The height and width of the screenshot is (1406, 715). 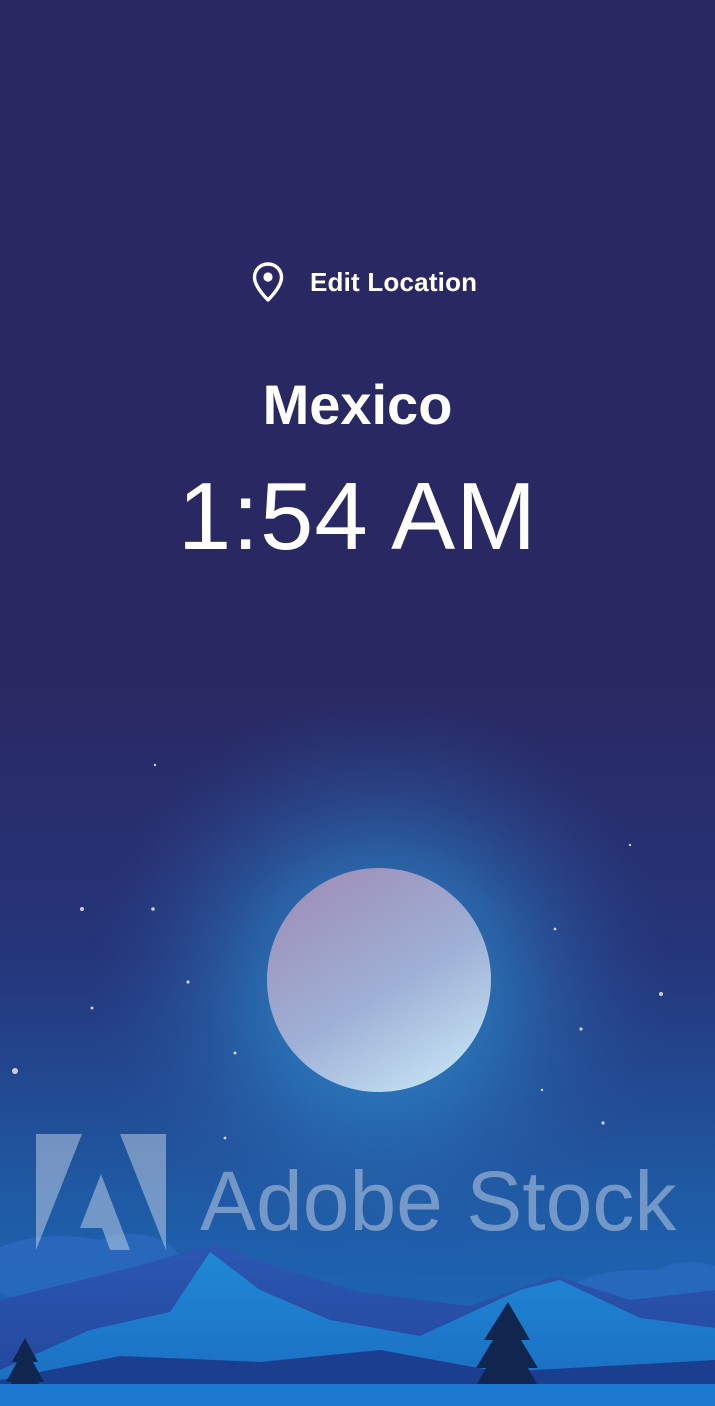 I want to click on current-time: 1:54 AM, so click(x=357, y=516).